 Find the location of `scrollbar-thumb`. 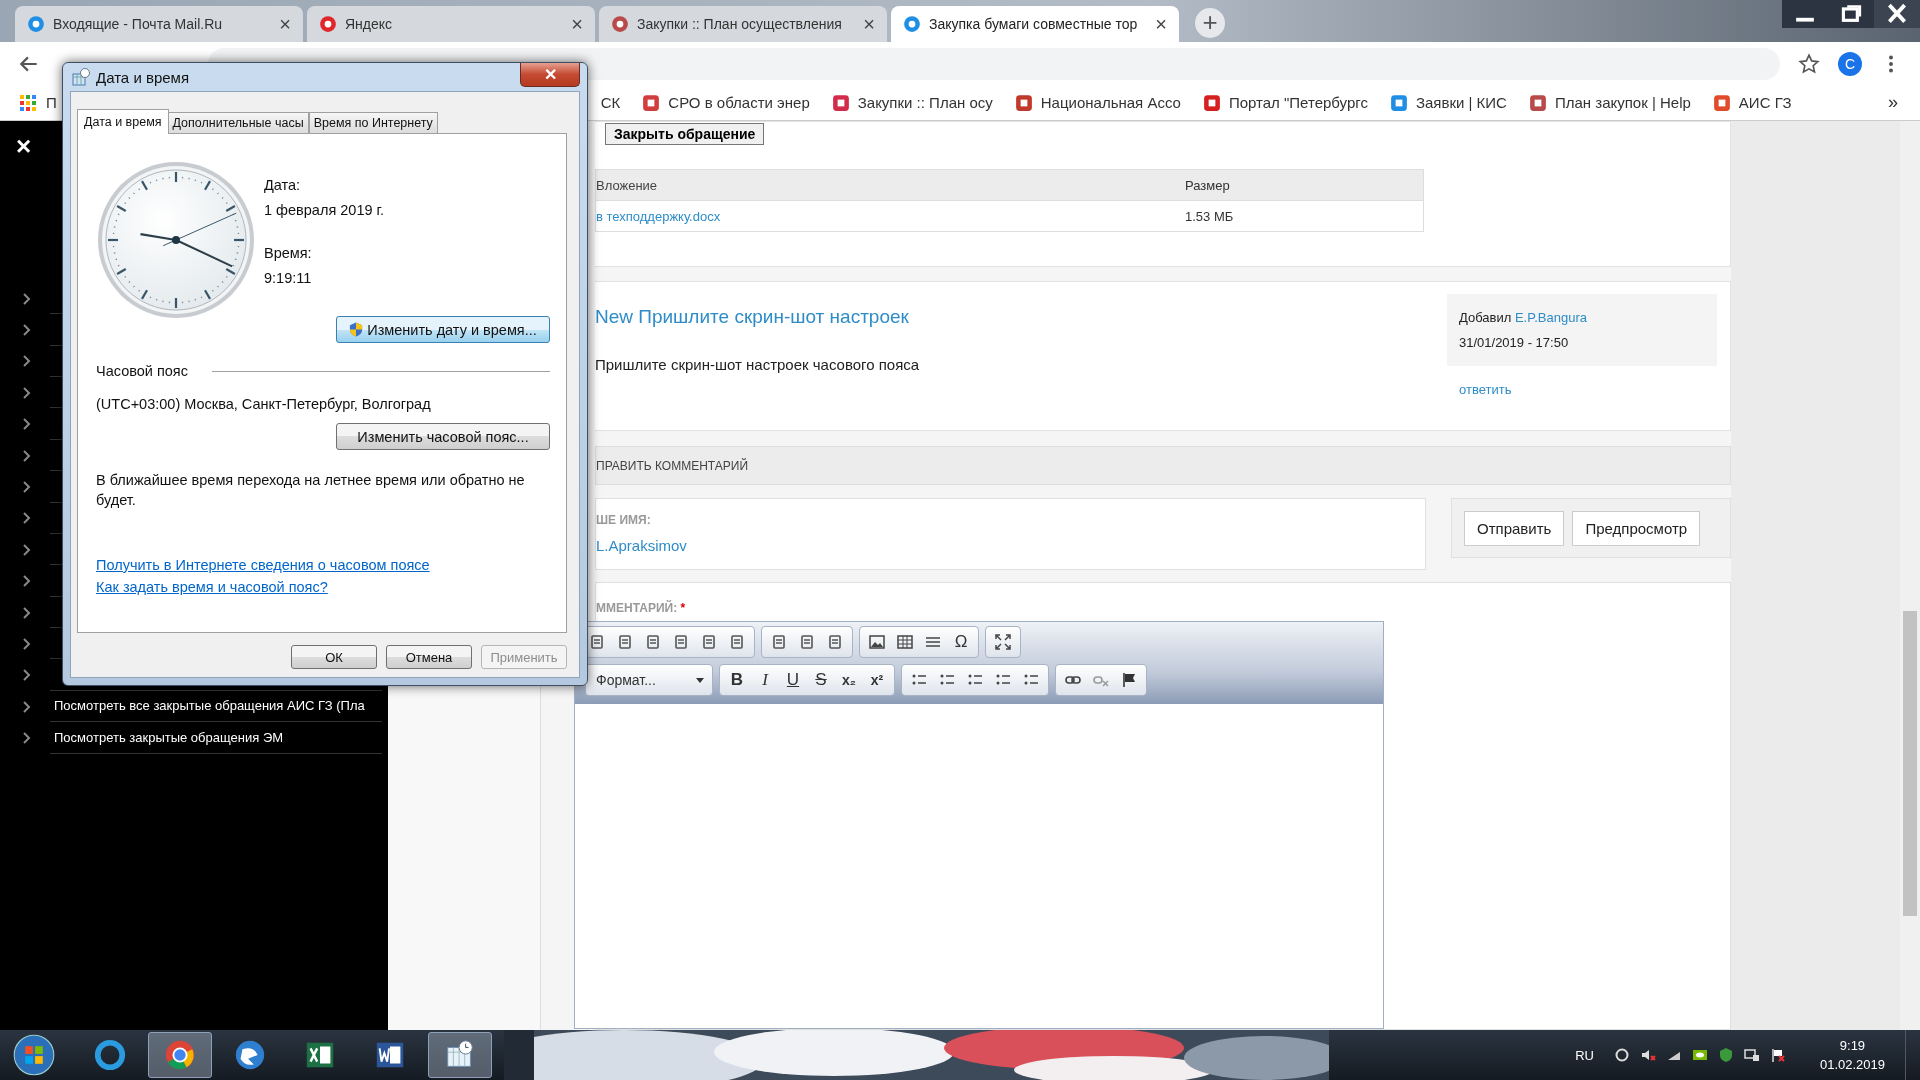

scrollbar-thumb is located at coordinates (1910, 763).